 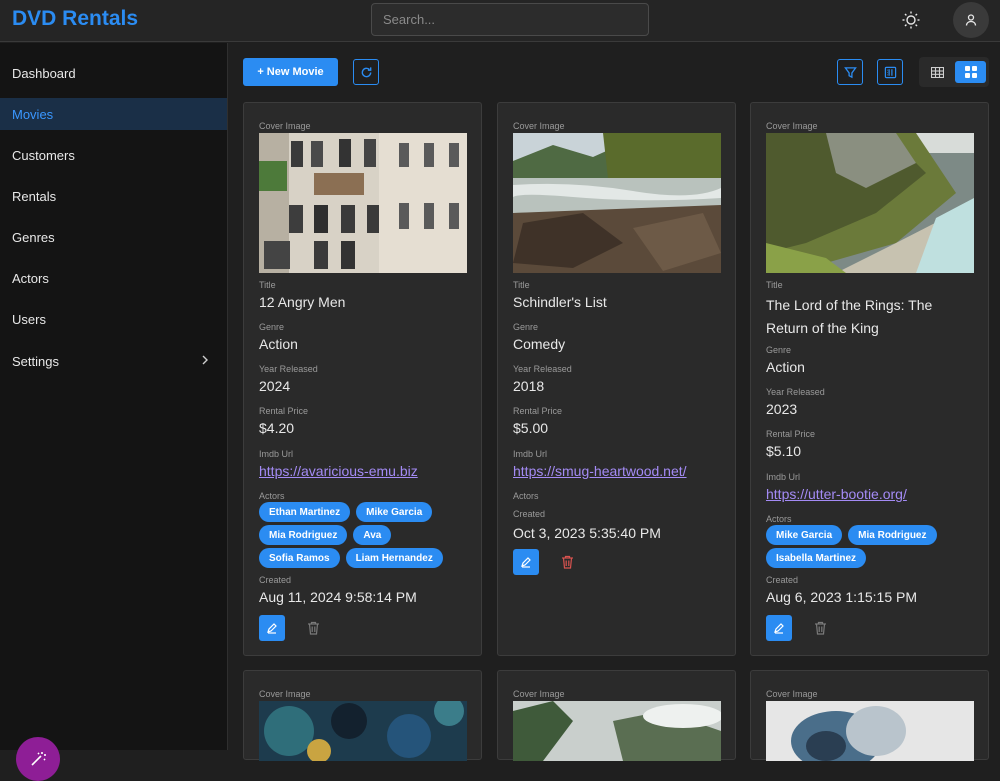 I want to click on sidebar-item-actors: Actors, so click(x=113, y=278).